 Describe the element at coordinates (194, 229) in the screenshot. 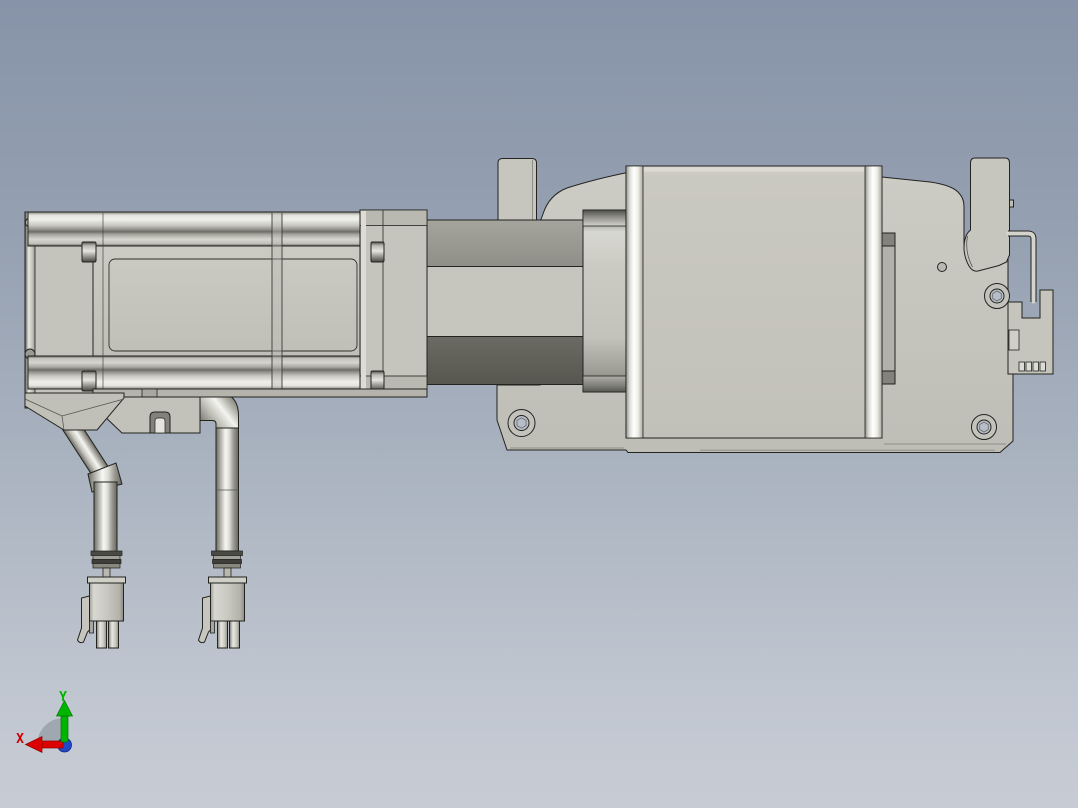

I see `motor-rail-top` at that location.